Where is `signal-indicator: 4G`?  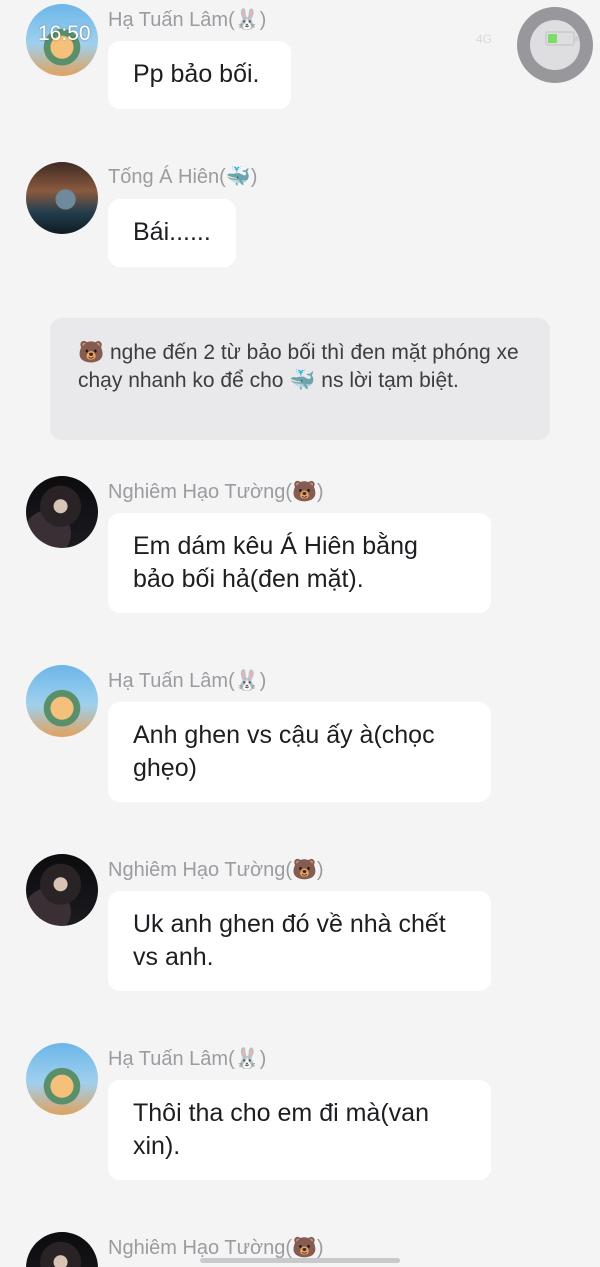 signal-indicator: 4G is located at coordinates (484, 39).